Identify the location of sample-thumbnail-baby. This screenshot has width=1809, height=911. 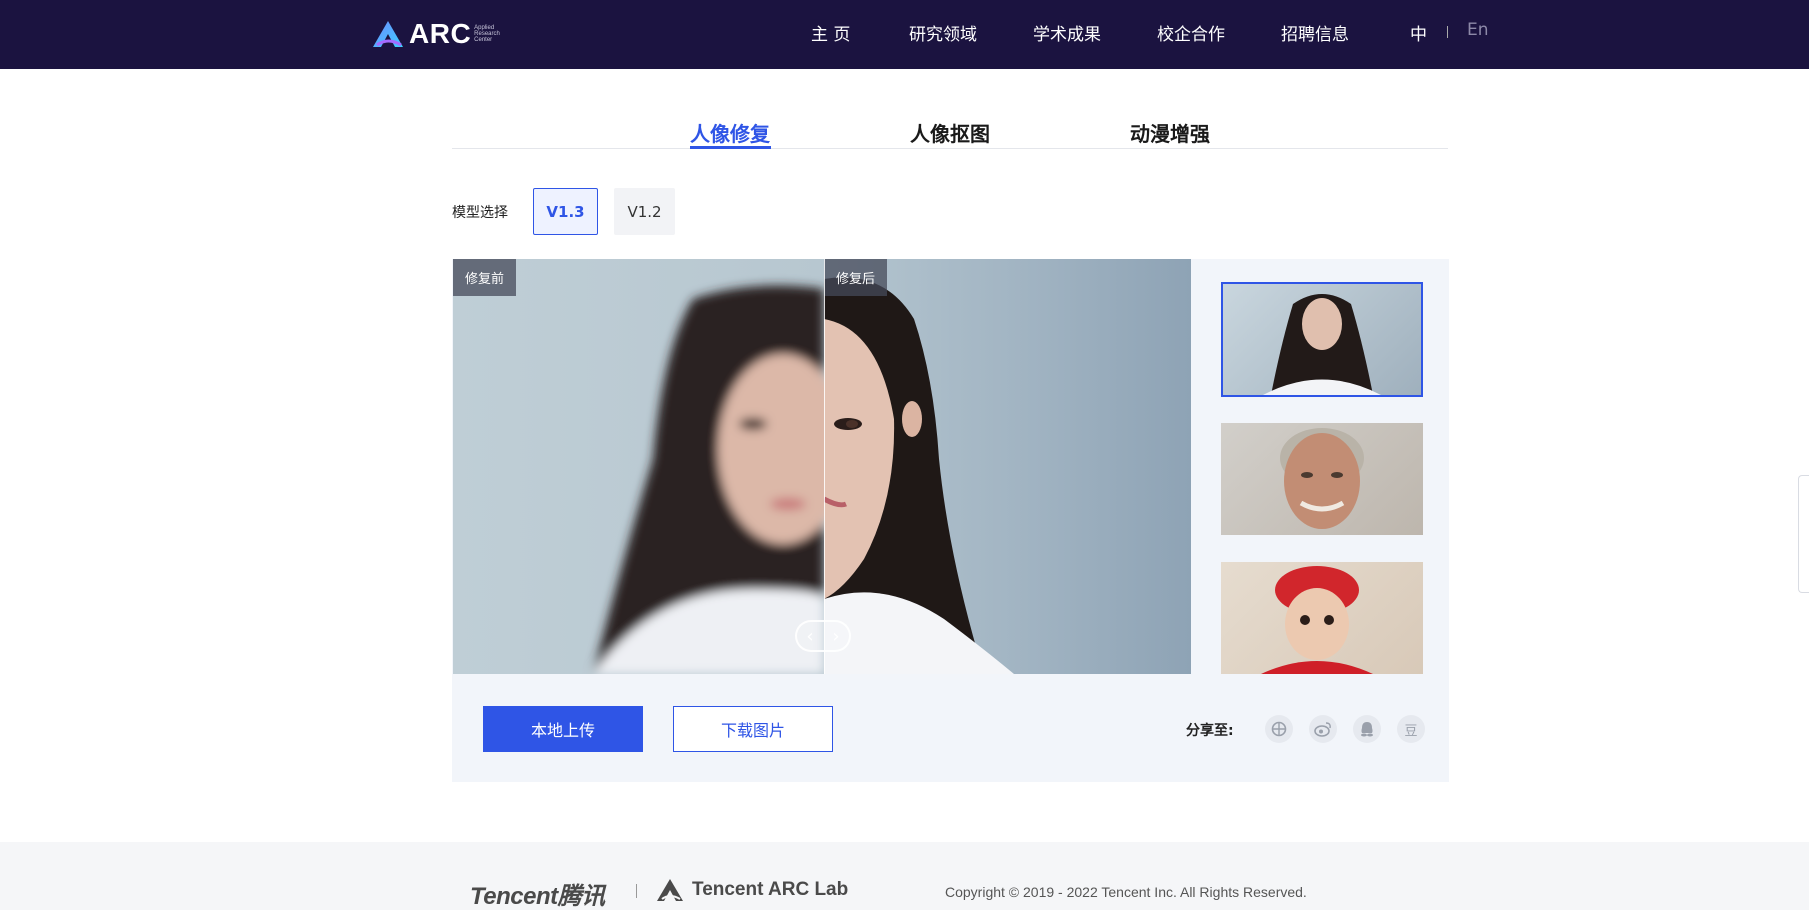
(1322, 618).